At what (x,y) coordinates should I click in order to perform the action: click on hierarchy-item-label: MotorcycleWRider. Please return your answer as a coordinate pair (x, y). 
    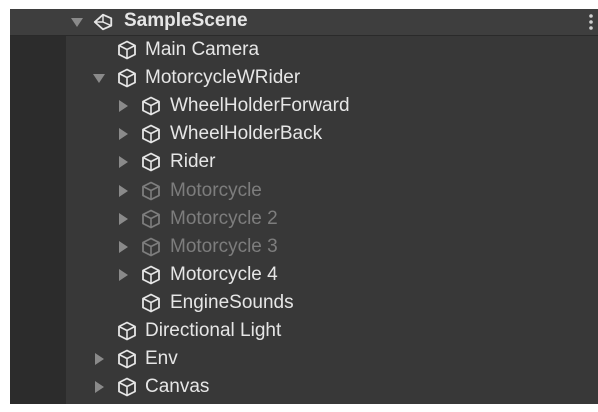
    Looking at the image, I should click on (223, 78).